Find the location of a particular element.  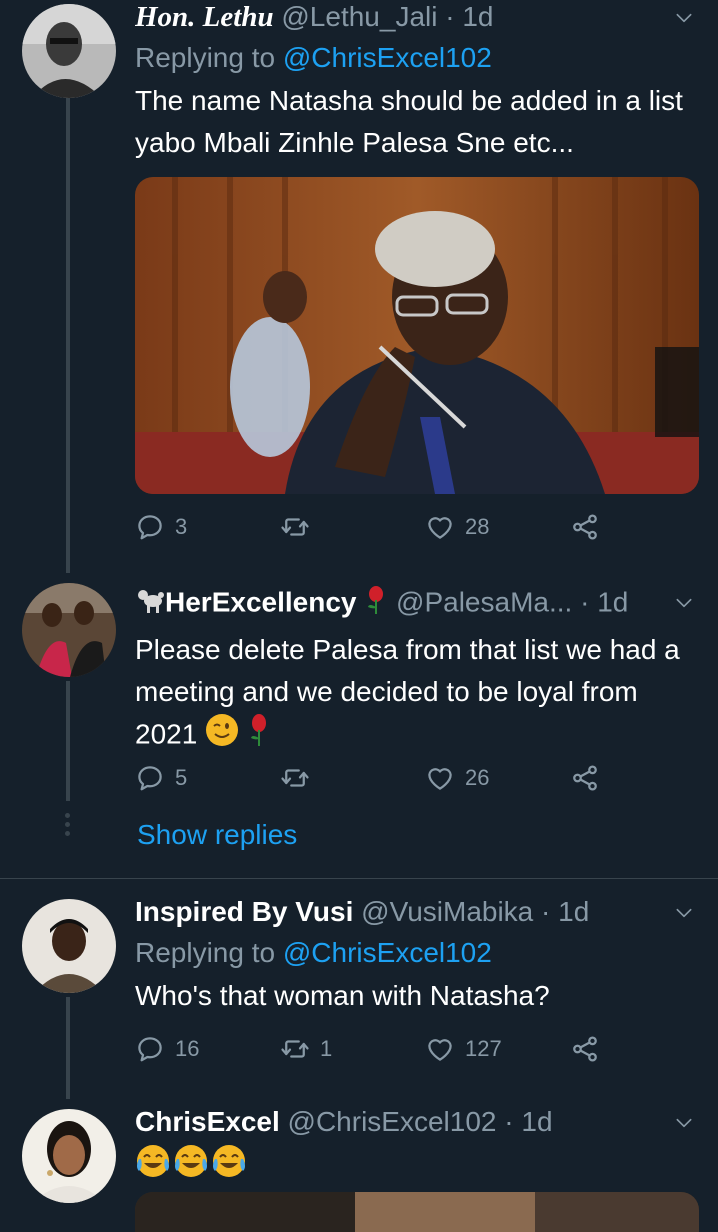

tweet-header: Inspired By Vusi @VusiMabika · 1d is located at coordinates (416, 912).